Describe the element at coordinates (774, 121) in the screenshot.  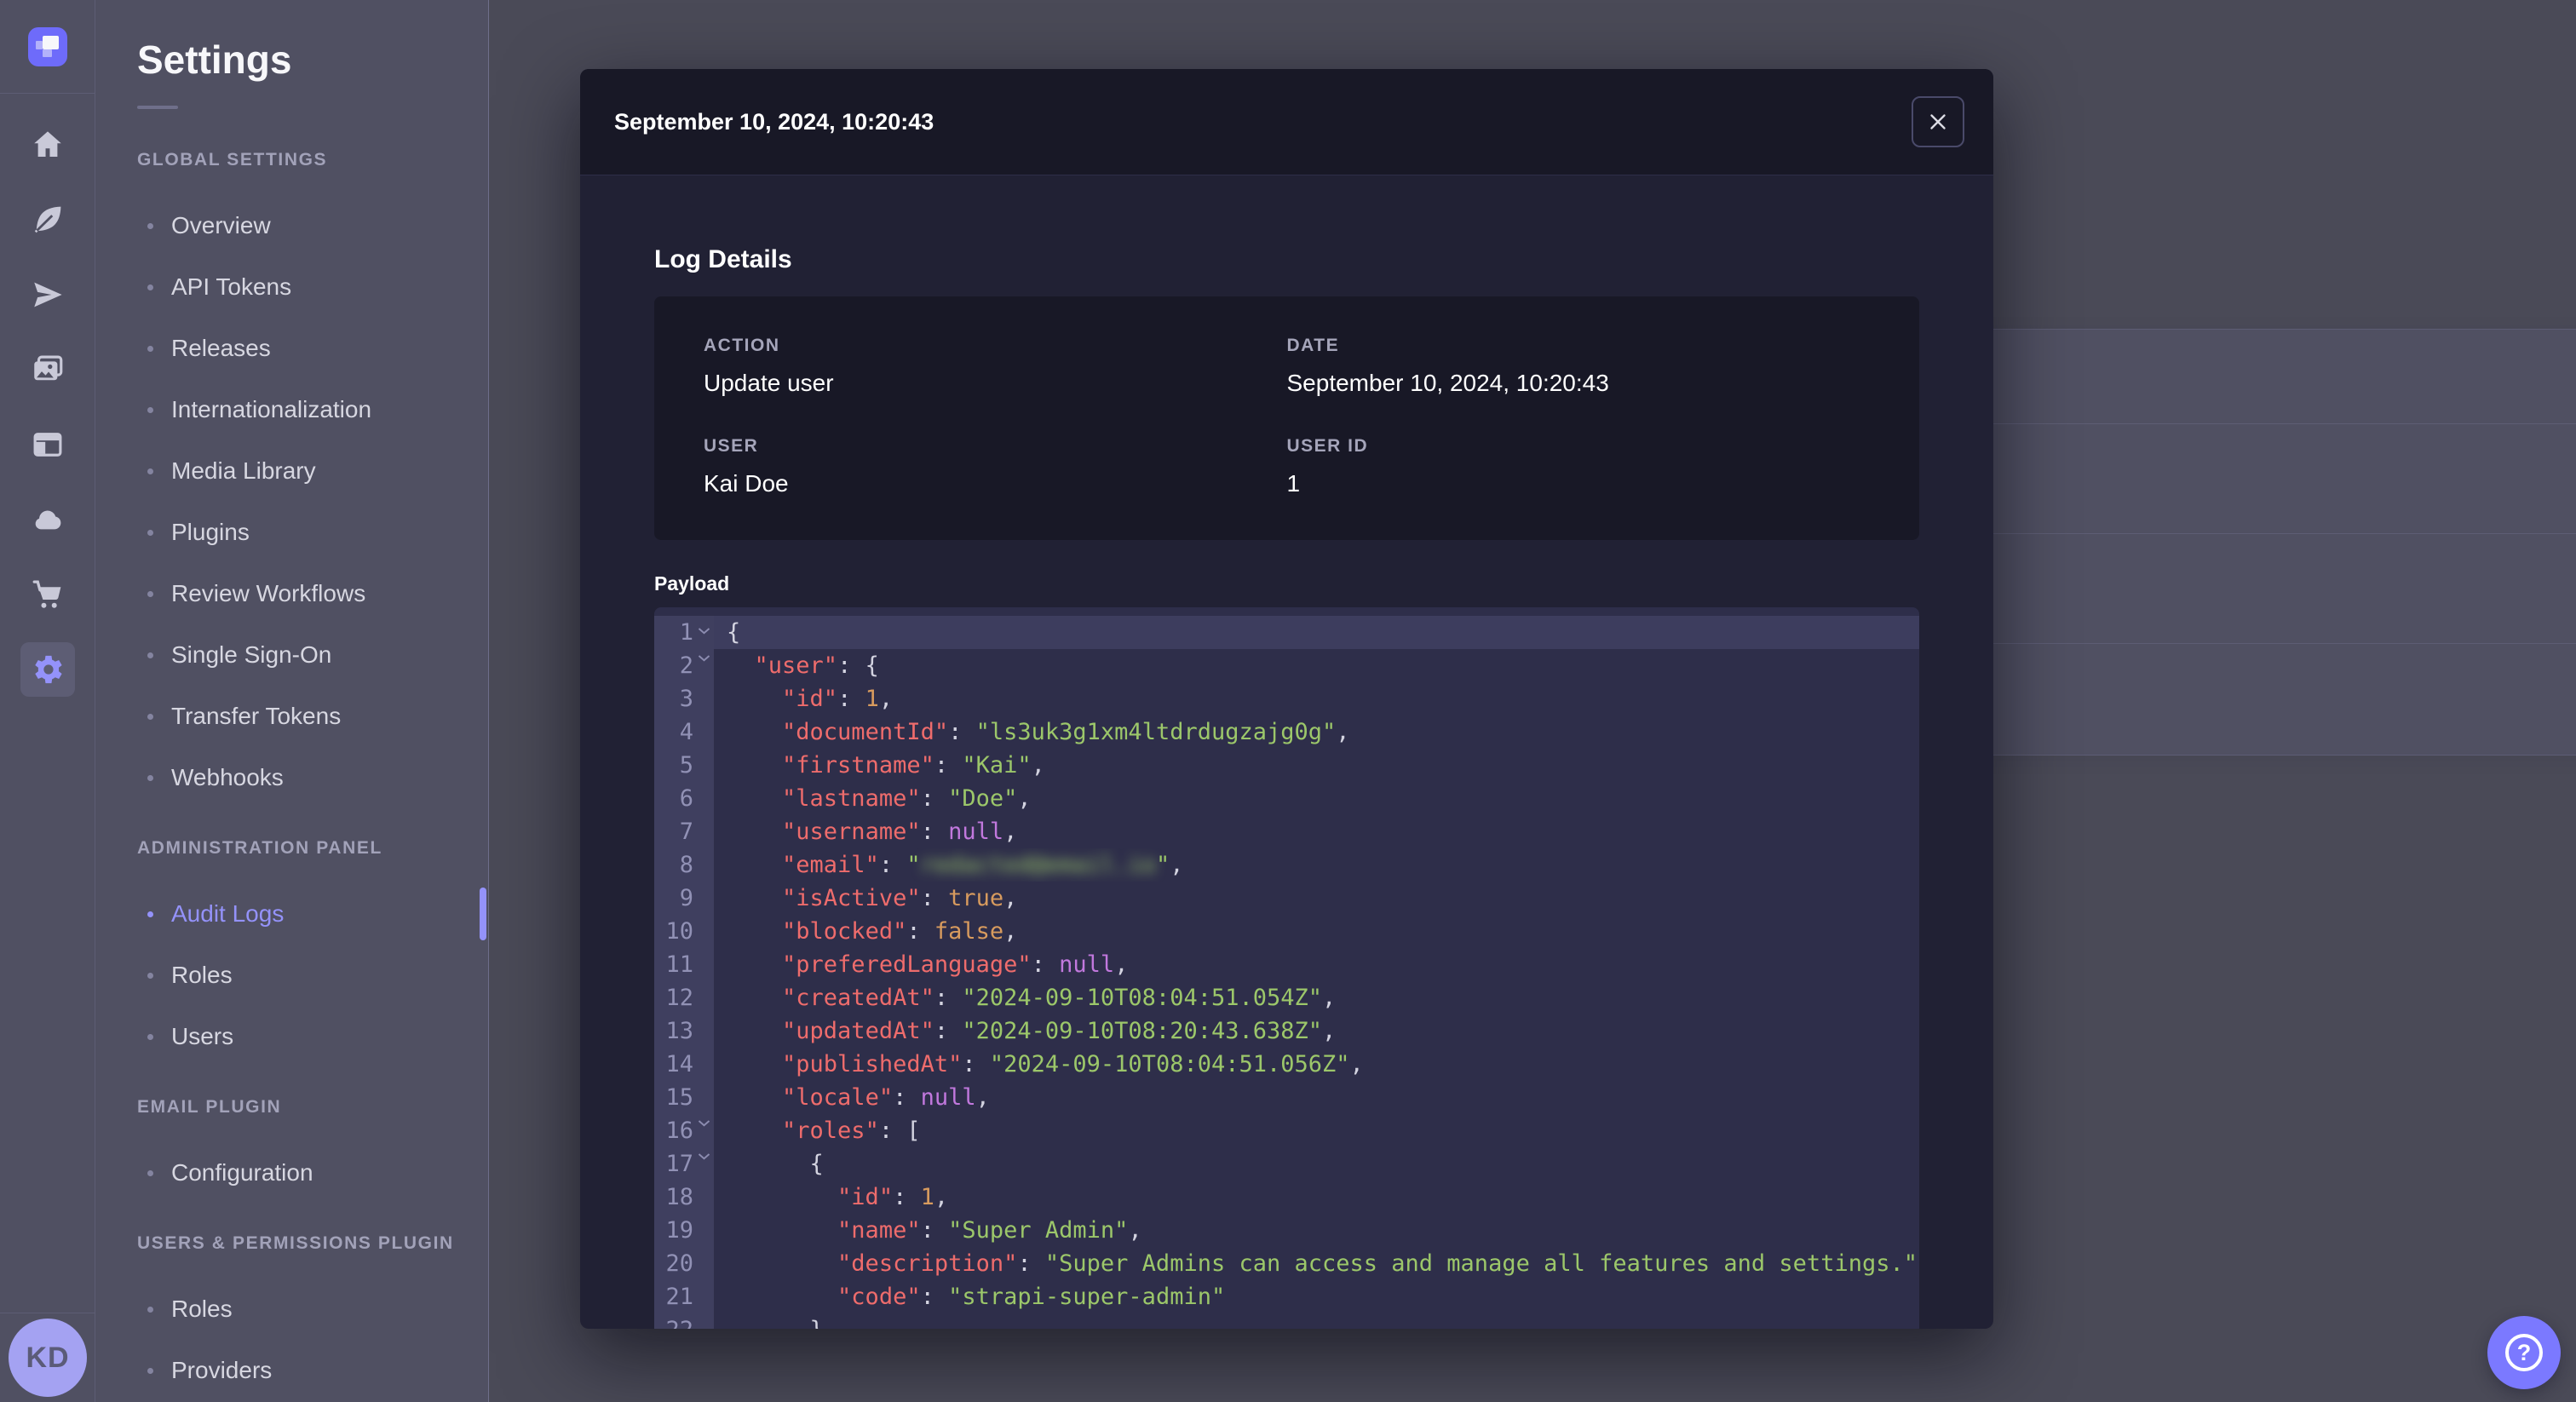
I see `modal-title: September 10, 2024, 10:20:43` at that location.